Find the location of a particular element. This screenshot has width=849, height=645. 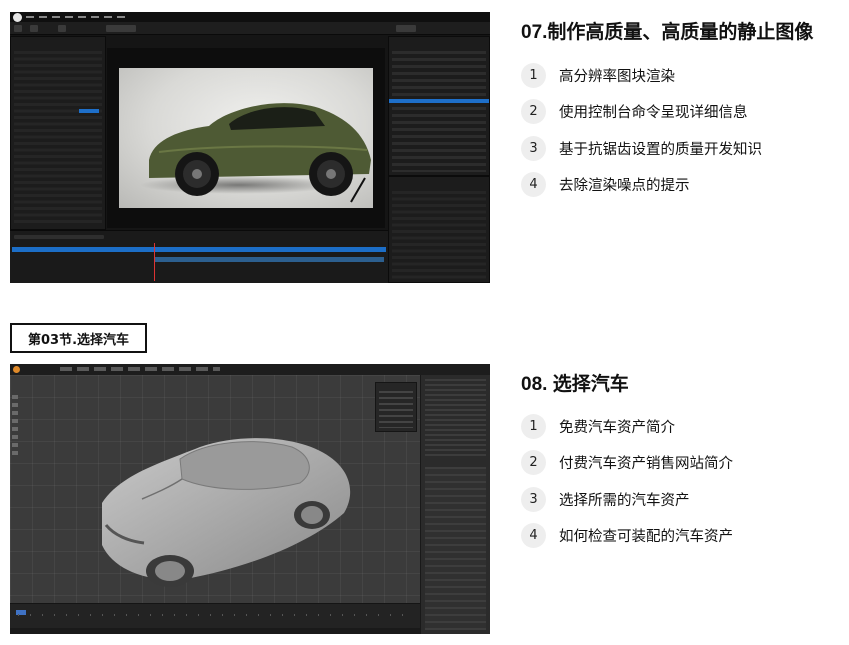

item-text: 高分辨率图块渲染 is located at coordinates (617, 76).